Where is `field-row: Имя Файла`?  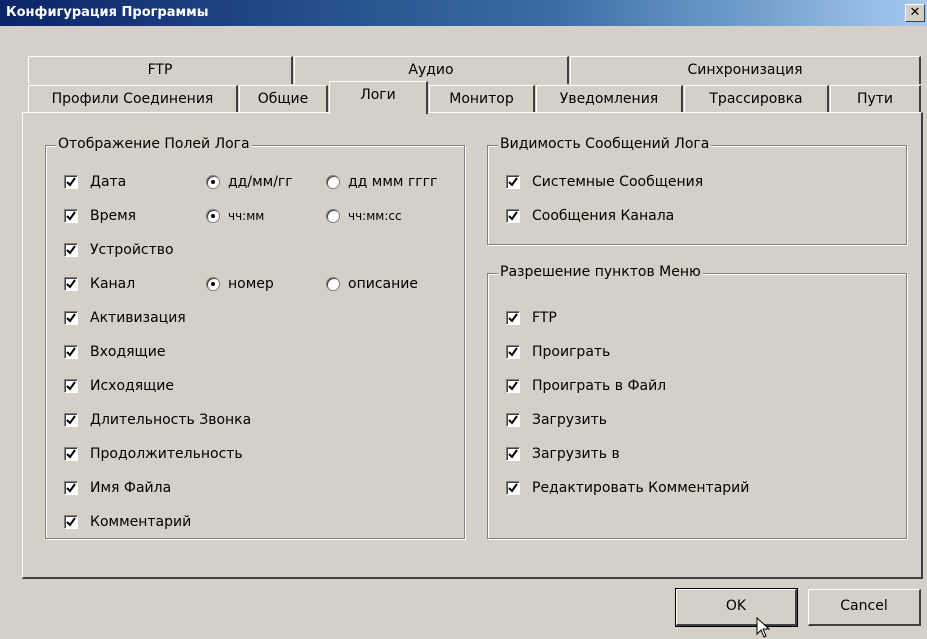
field-row: Имя Файла is located at coordinates (117, 488).